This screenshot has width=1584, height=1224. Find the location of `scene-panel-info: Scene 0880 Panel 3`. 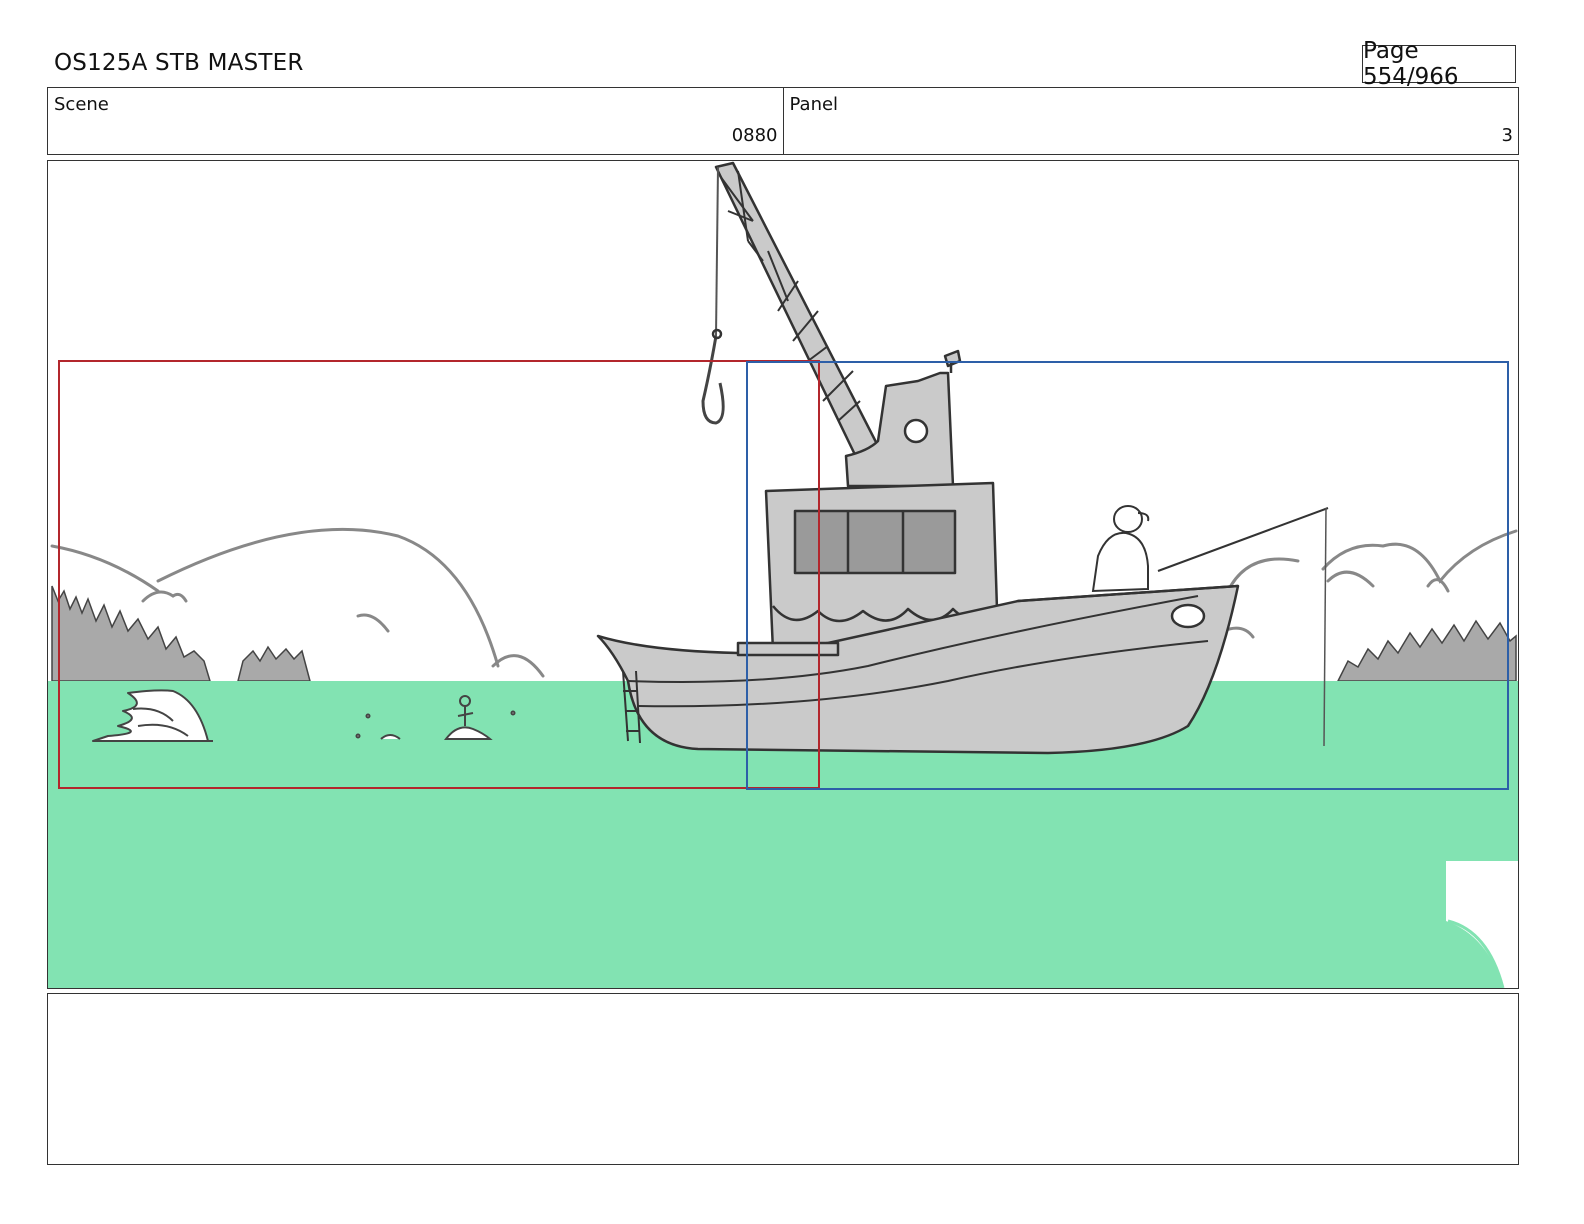

scene-panel-info: Scene 0880 Panel 3 is located at coordinates (783, 121).